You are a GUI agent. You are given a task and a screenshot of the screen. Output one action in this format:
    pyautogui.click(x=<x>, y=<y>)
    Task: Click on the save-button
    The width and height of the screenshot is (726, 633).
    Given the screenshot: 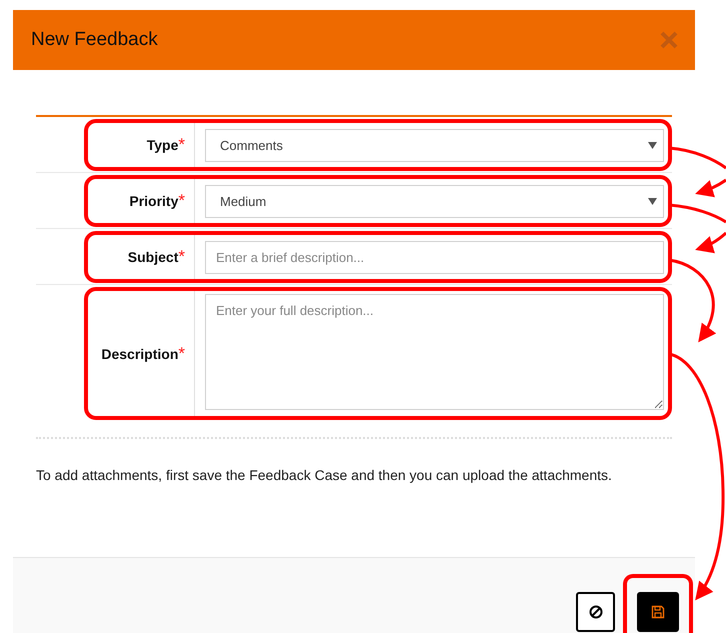 What is the action you would take?
    pyautogui.click(x=658, y=612)
    